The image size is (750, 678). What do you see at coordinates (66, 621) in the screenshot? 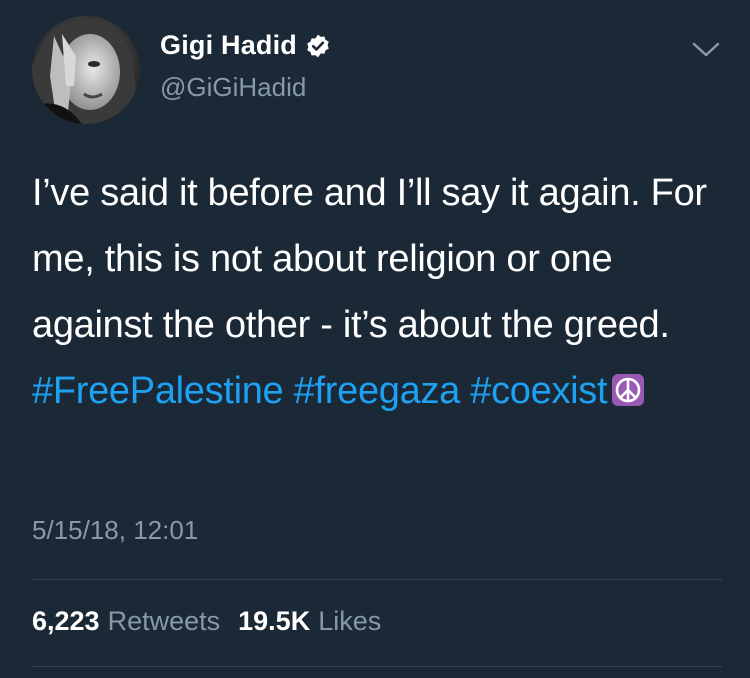
I see `retweets-count: 6,223` at bounding box center [66, 621].